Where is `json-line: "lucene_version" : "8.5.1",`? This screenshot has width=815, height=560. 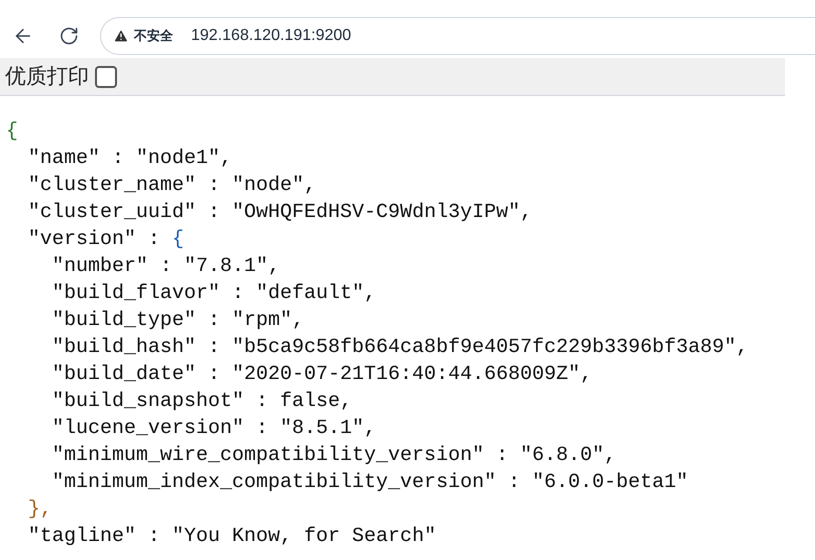
json-line: "lucene_version" : "8.5.1", is located at coordinates (214, 429).